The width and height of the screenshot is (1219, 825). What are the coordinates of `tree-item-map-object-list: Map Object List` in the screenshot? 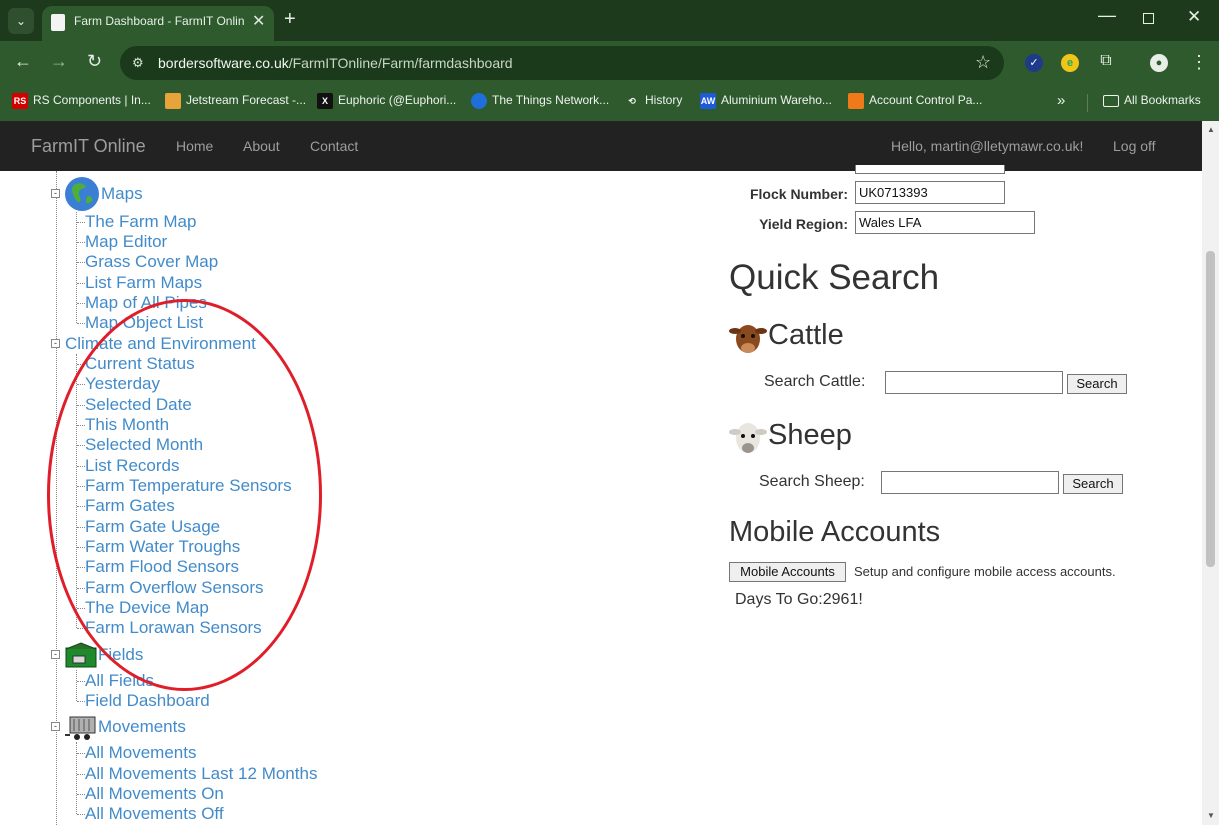 It's located at (144, 323).